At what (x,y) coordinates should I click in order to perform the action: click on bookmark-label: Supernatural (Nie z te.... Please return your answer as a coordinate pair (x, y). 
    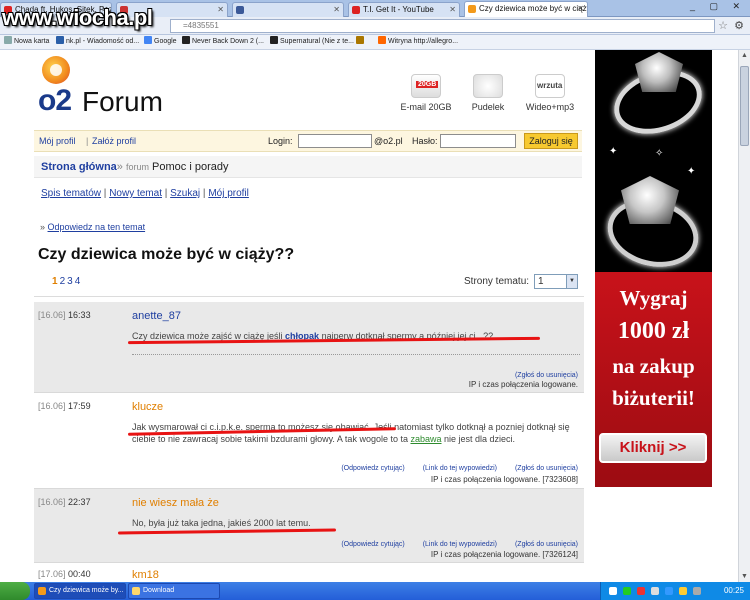
    Looking at the image, I should click on (317, 41).